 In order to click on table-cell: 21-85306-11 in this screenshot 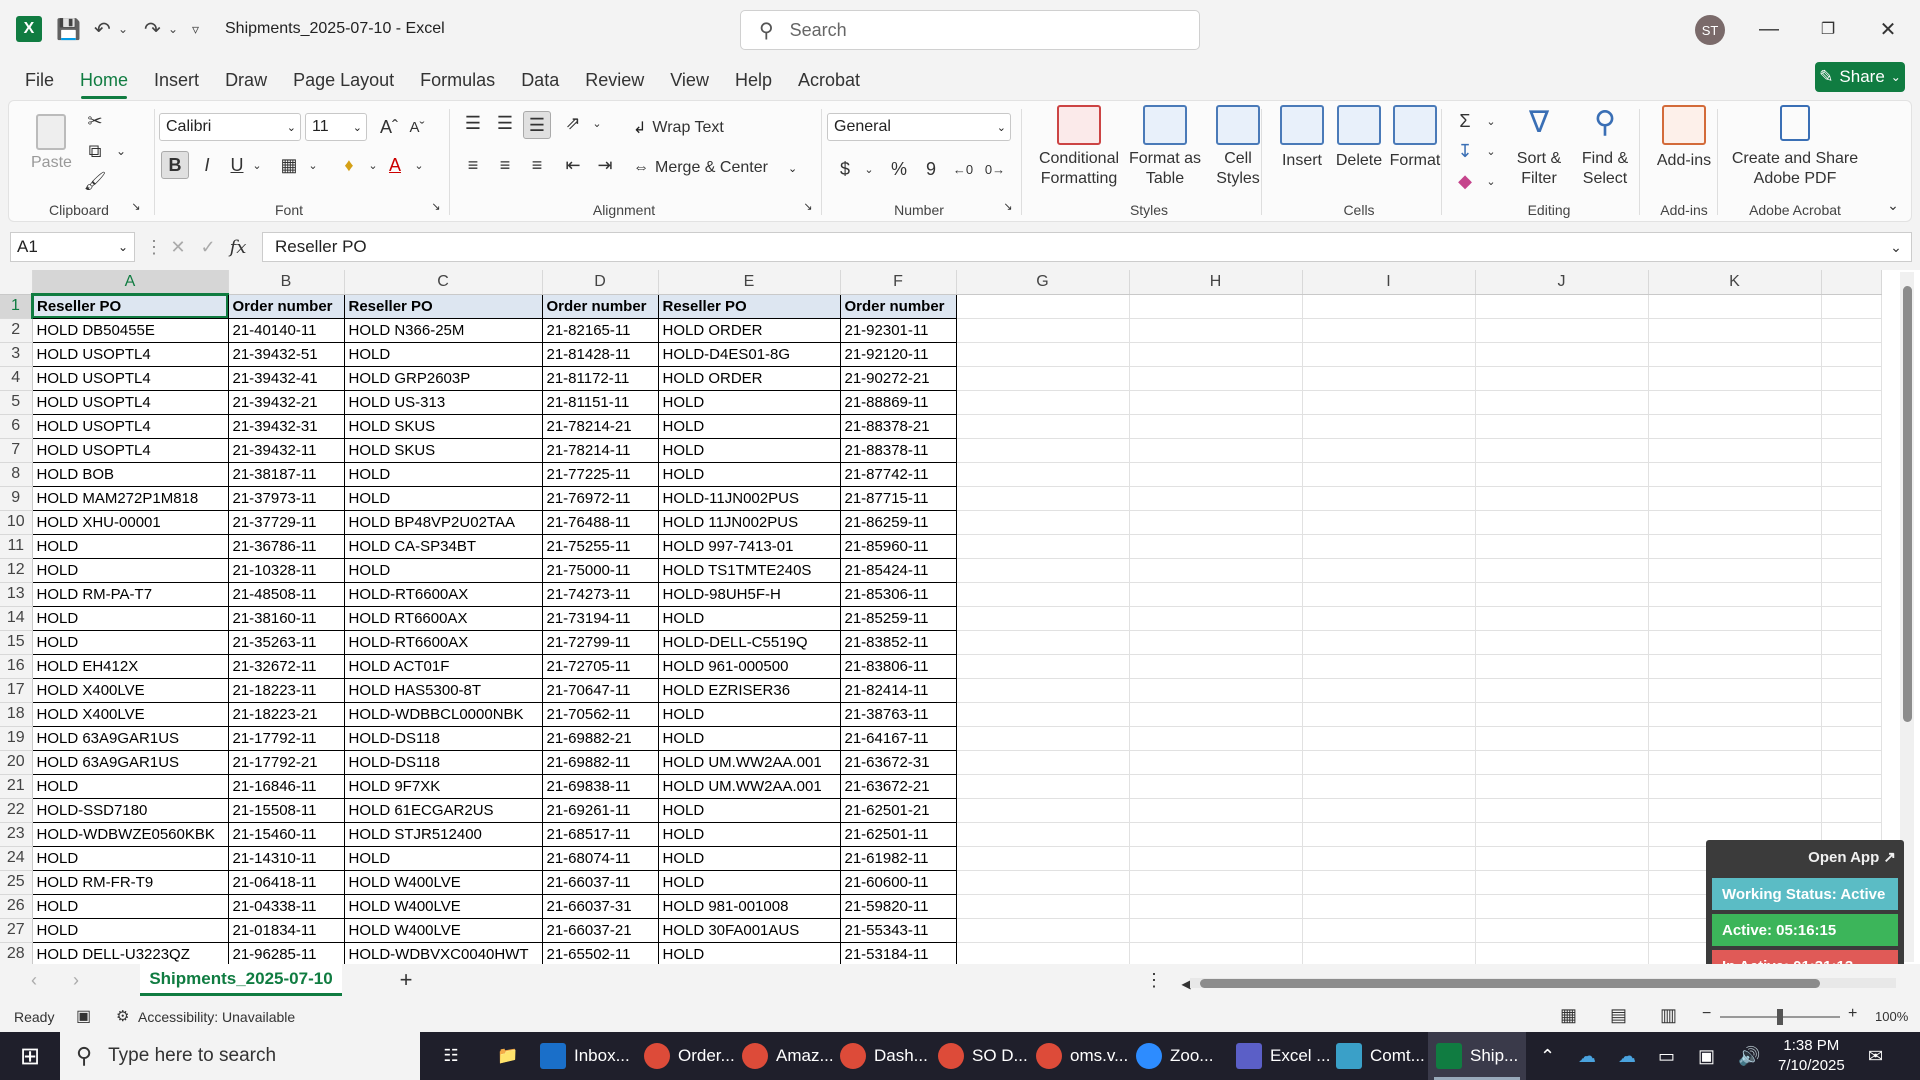, I will do `click(898, 594)`.